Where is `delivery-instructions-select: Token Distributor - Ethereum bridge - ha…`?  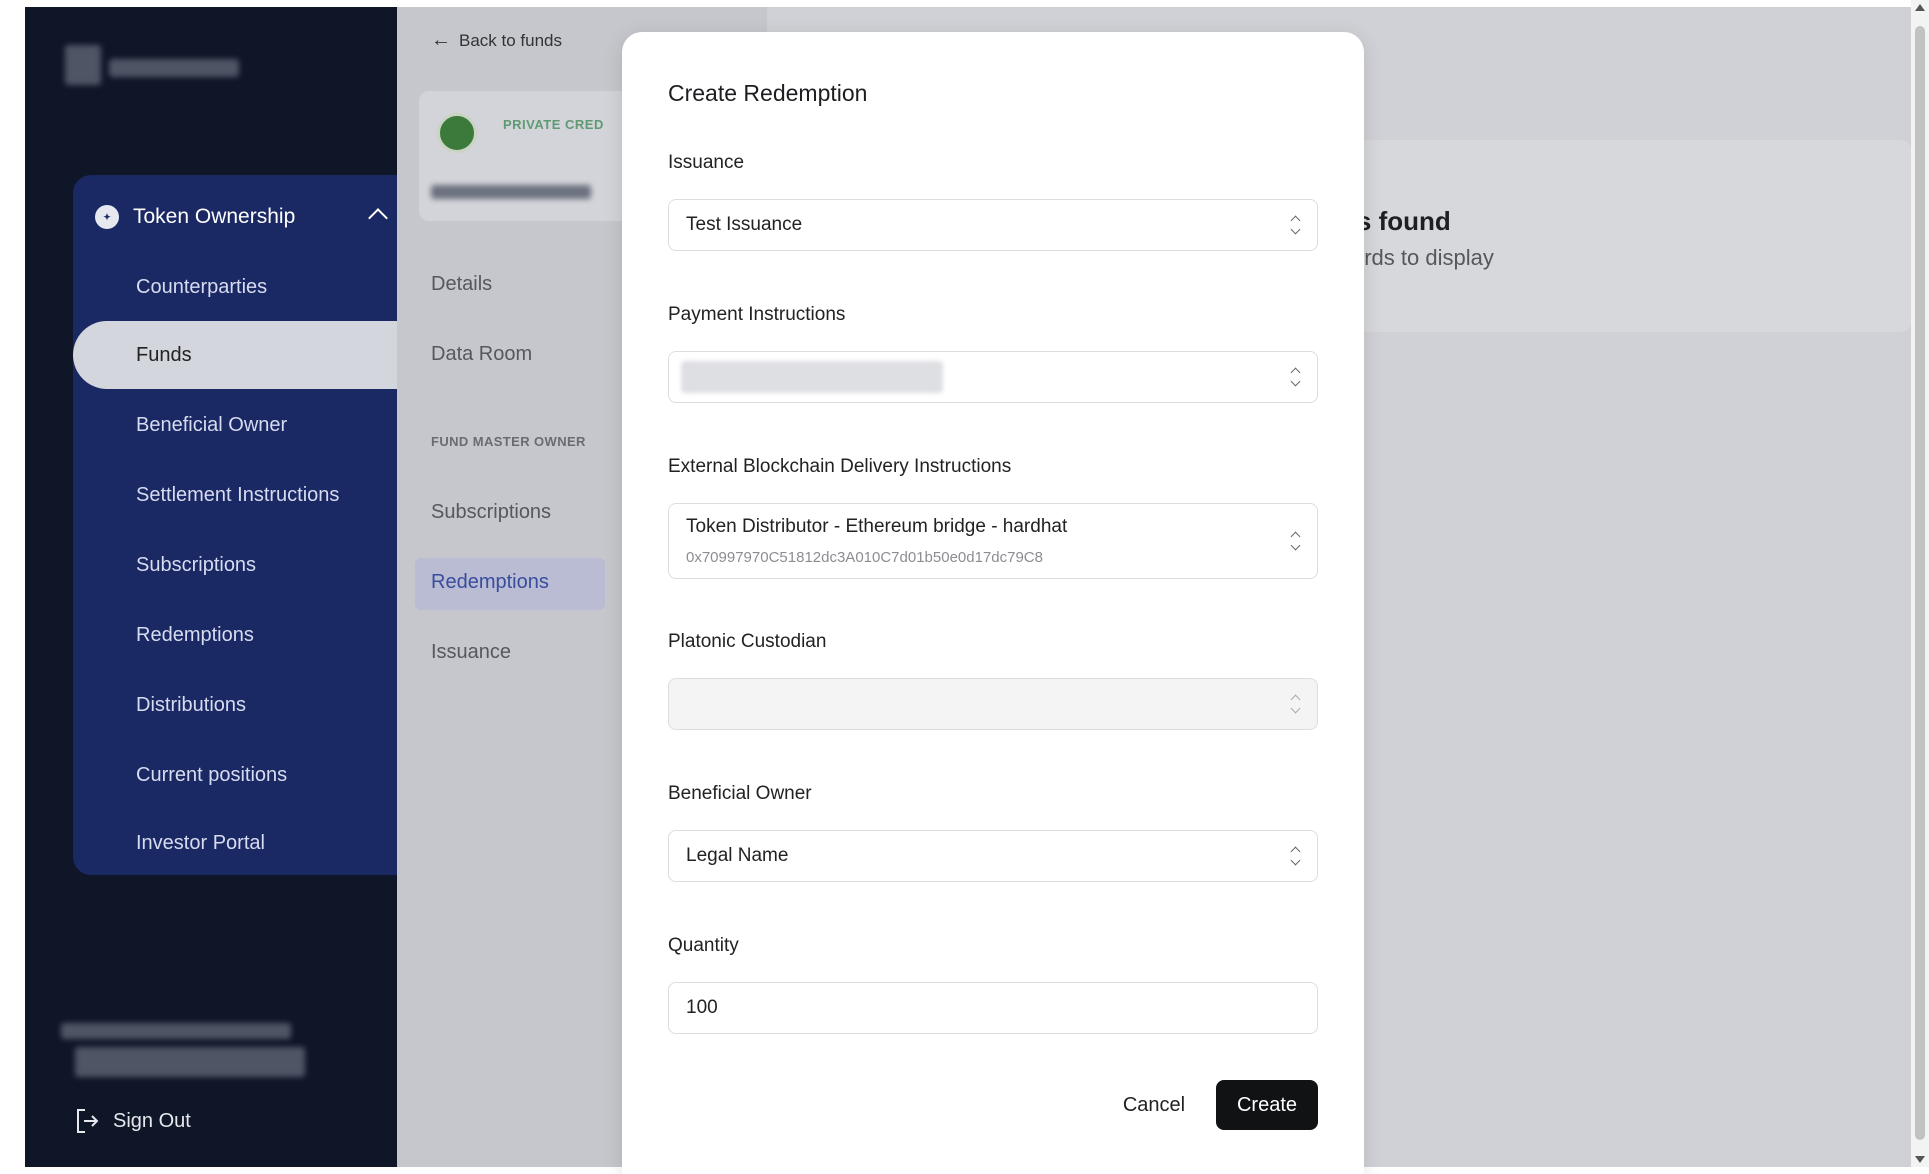 delivery-instructions-select: Token Distributor - Ethereum bridge - ha… is located at coordinates (993, 541).